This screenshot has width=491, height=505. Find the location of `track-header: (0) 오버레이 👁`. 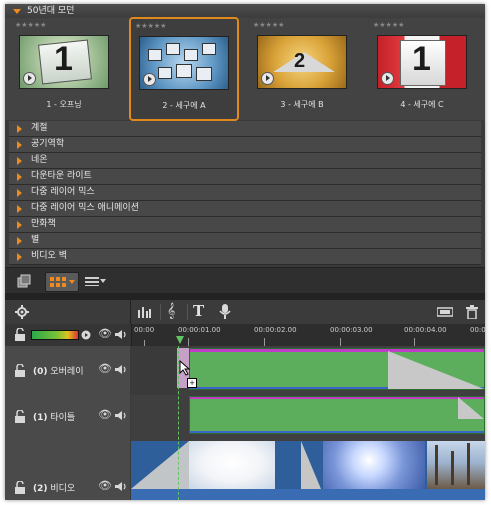

track-header: (0) 오버레이 👁 is located at coordinates (67, 371).